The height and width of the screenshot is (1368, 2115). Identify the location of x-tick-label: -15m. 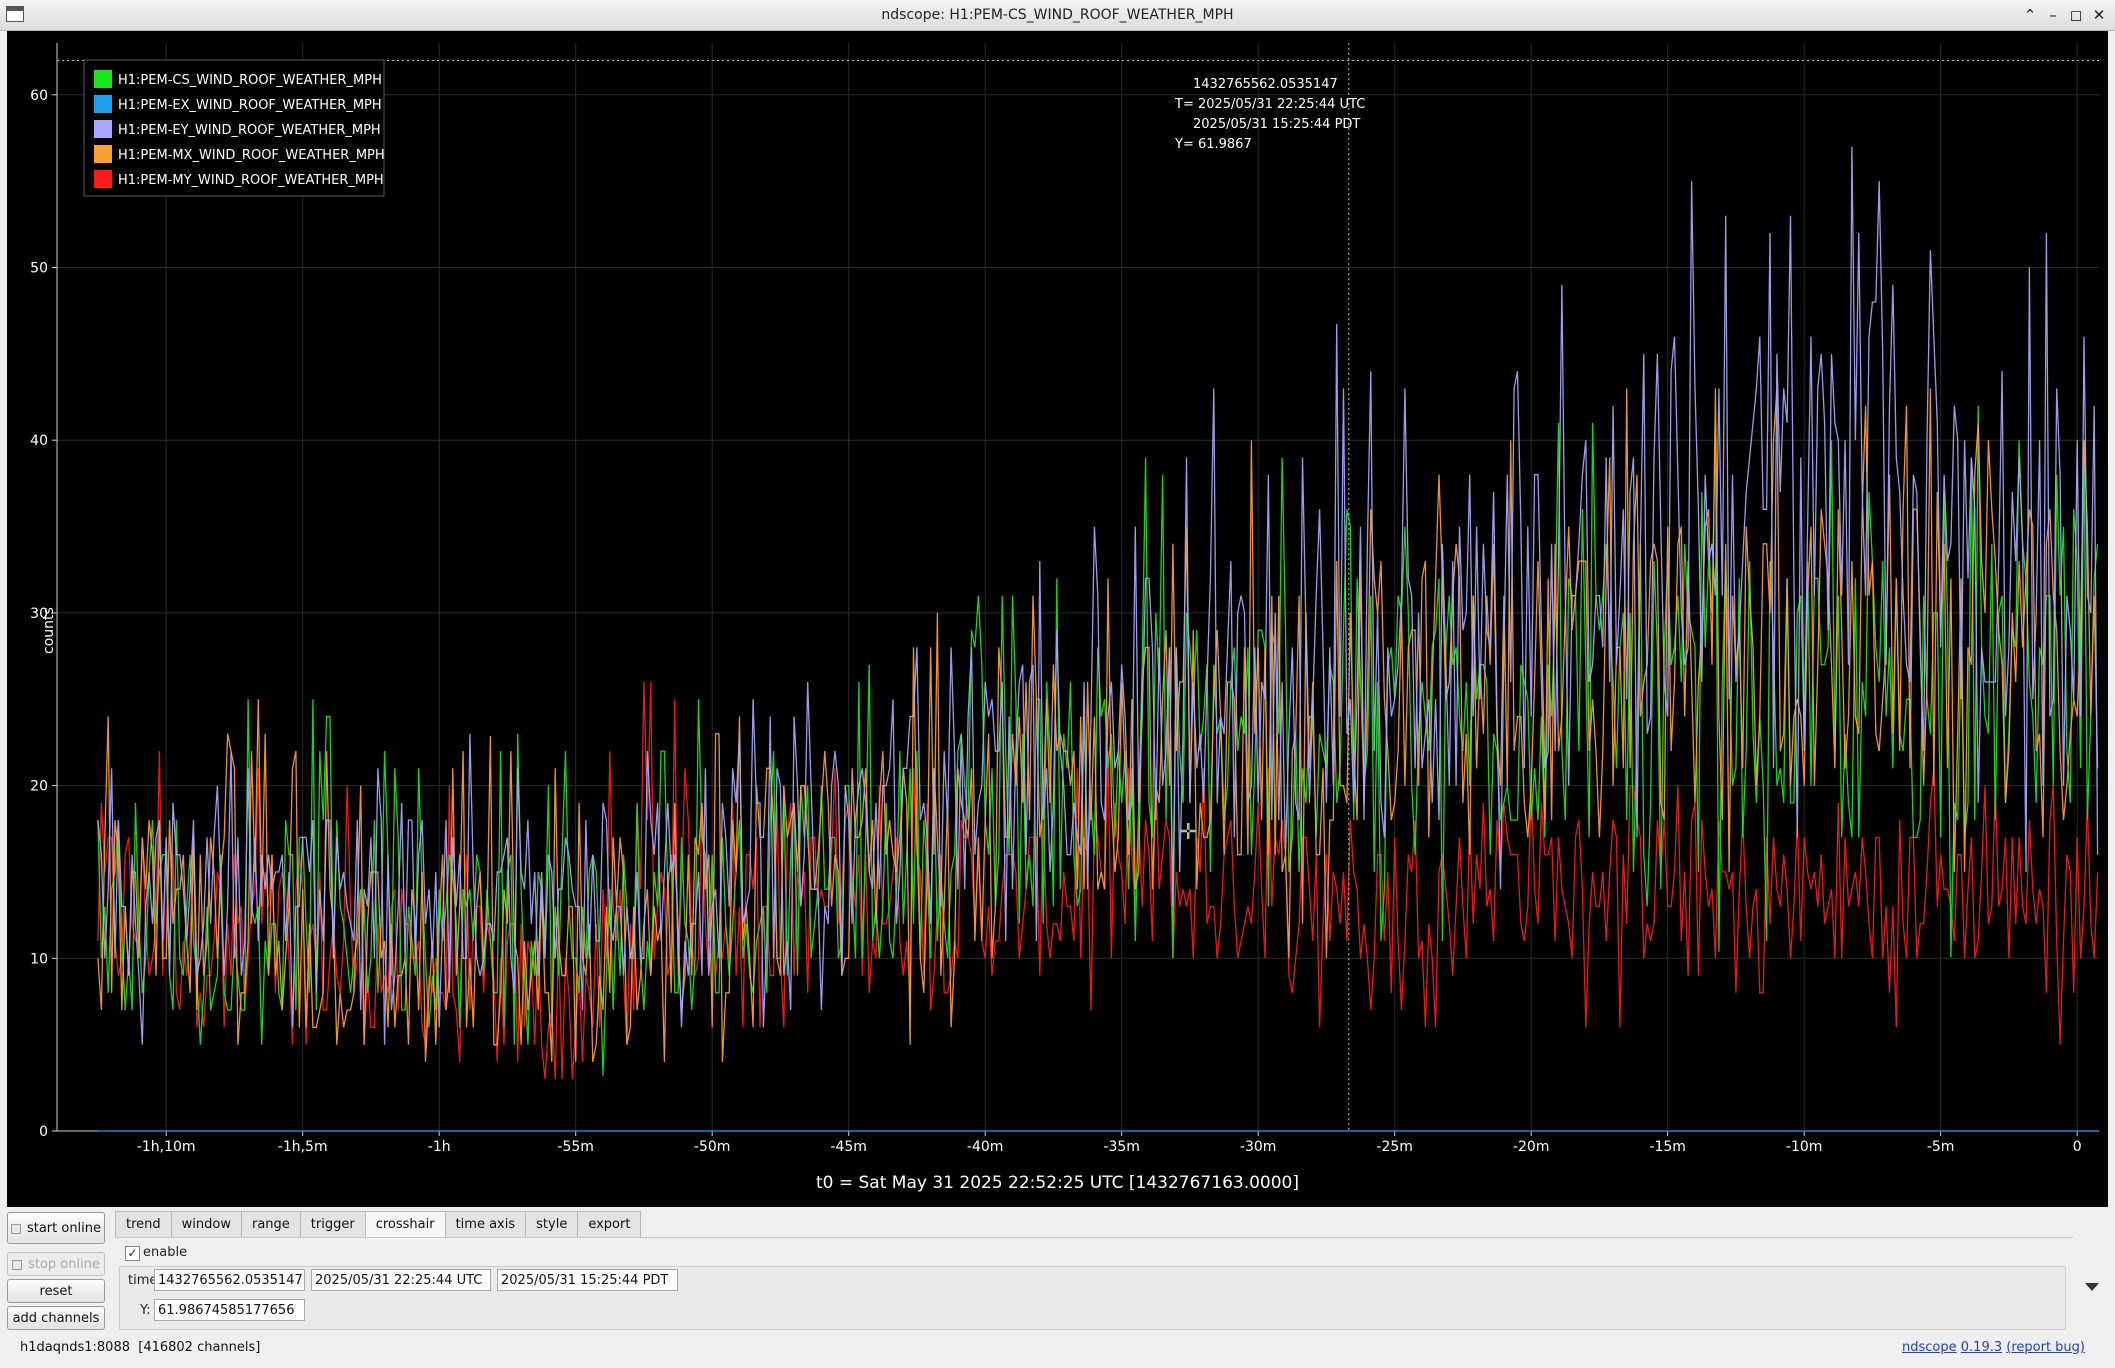
(1667, 1147).